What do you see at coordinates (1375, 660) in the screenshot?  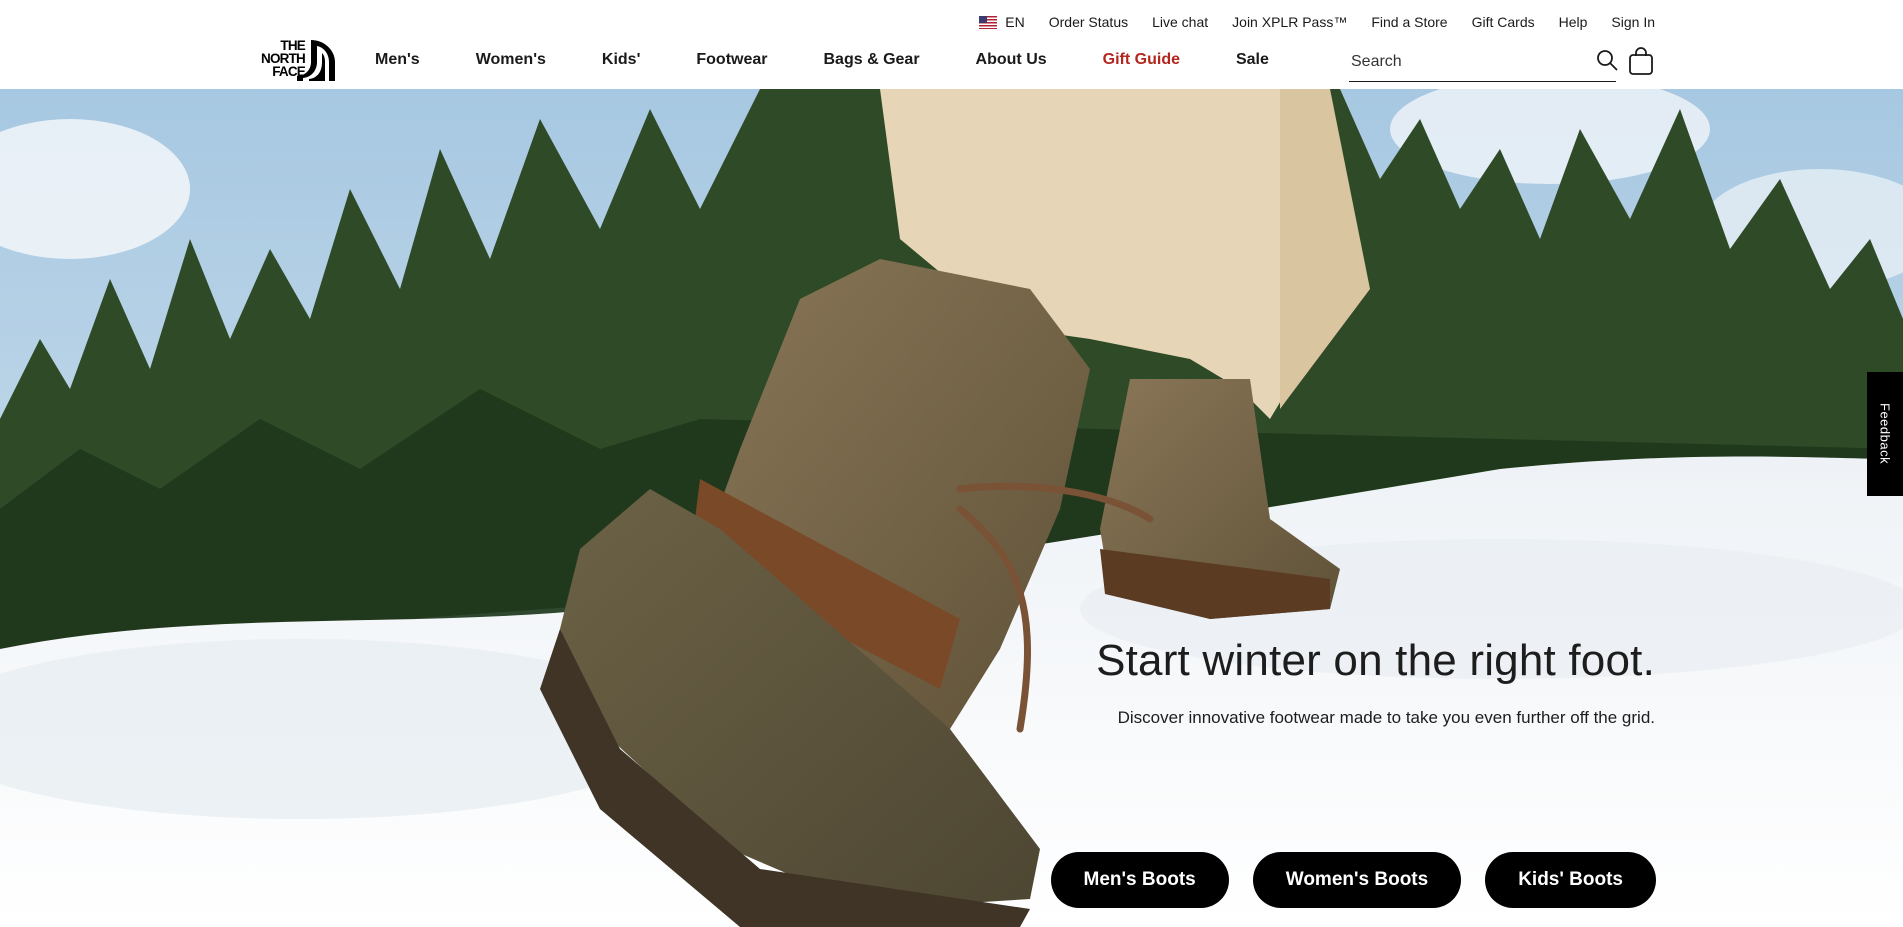 I see `hero-headline: Start winter on the right foot.` at bounding box center [1375, 660].